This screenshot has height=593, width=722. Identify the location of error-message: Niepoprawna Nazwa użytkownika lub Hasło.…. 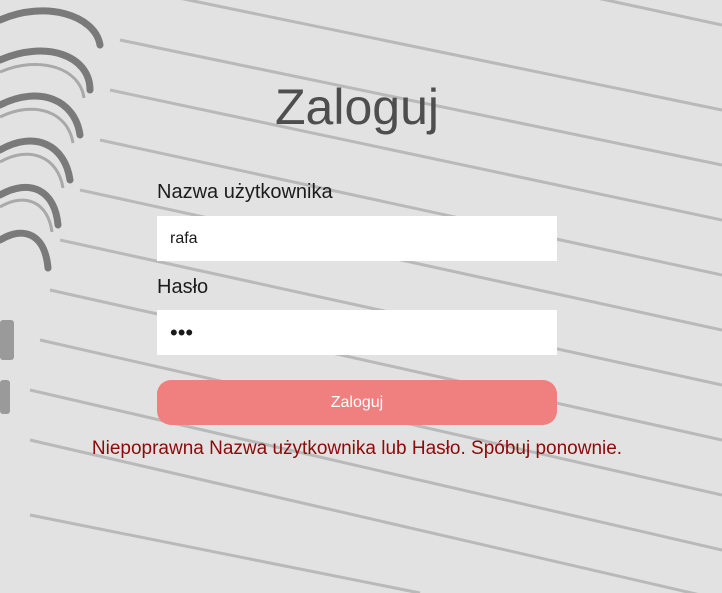
(357, 448).